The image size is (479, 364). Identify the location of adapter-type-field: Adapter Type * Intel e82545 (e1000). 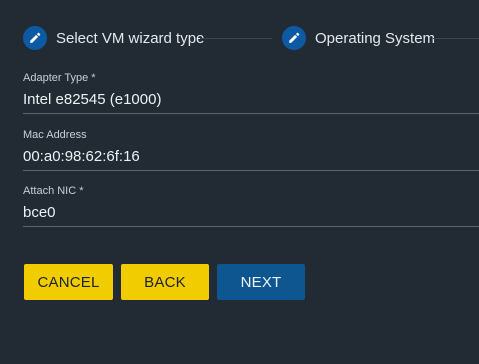
(251, 93).